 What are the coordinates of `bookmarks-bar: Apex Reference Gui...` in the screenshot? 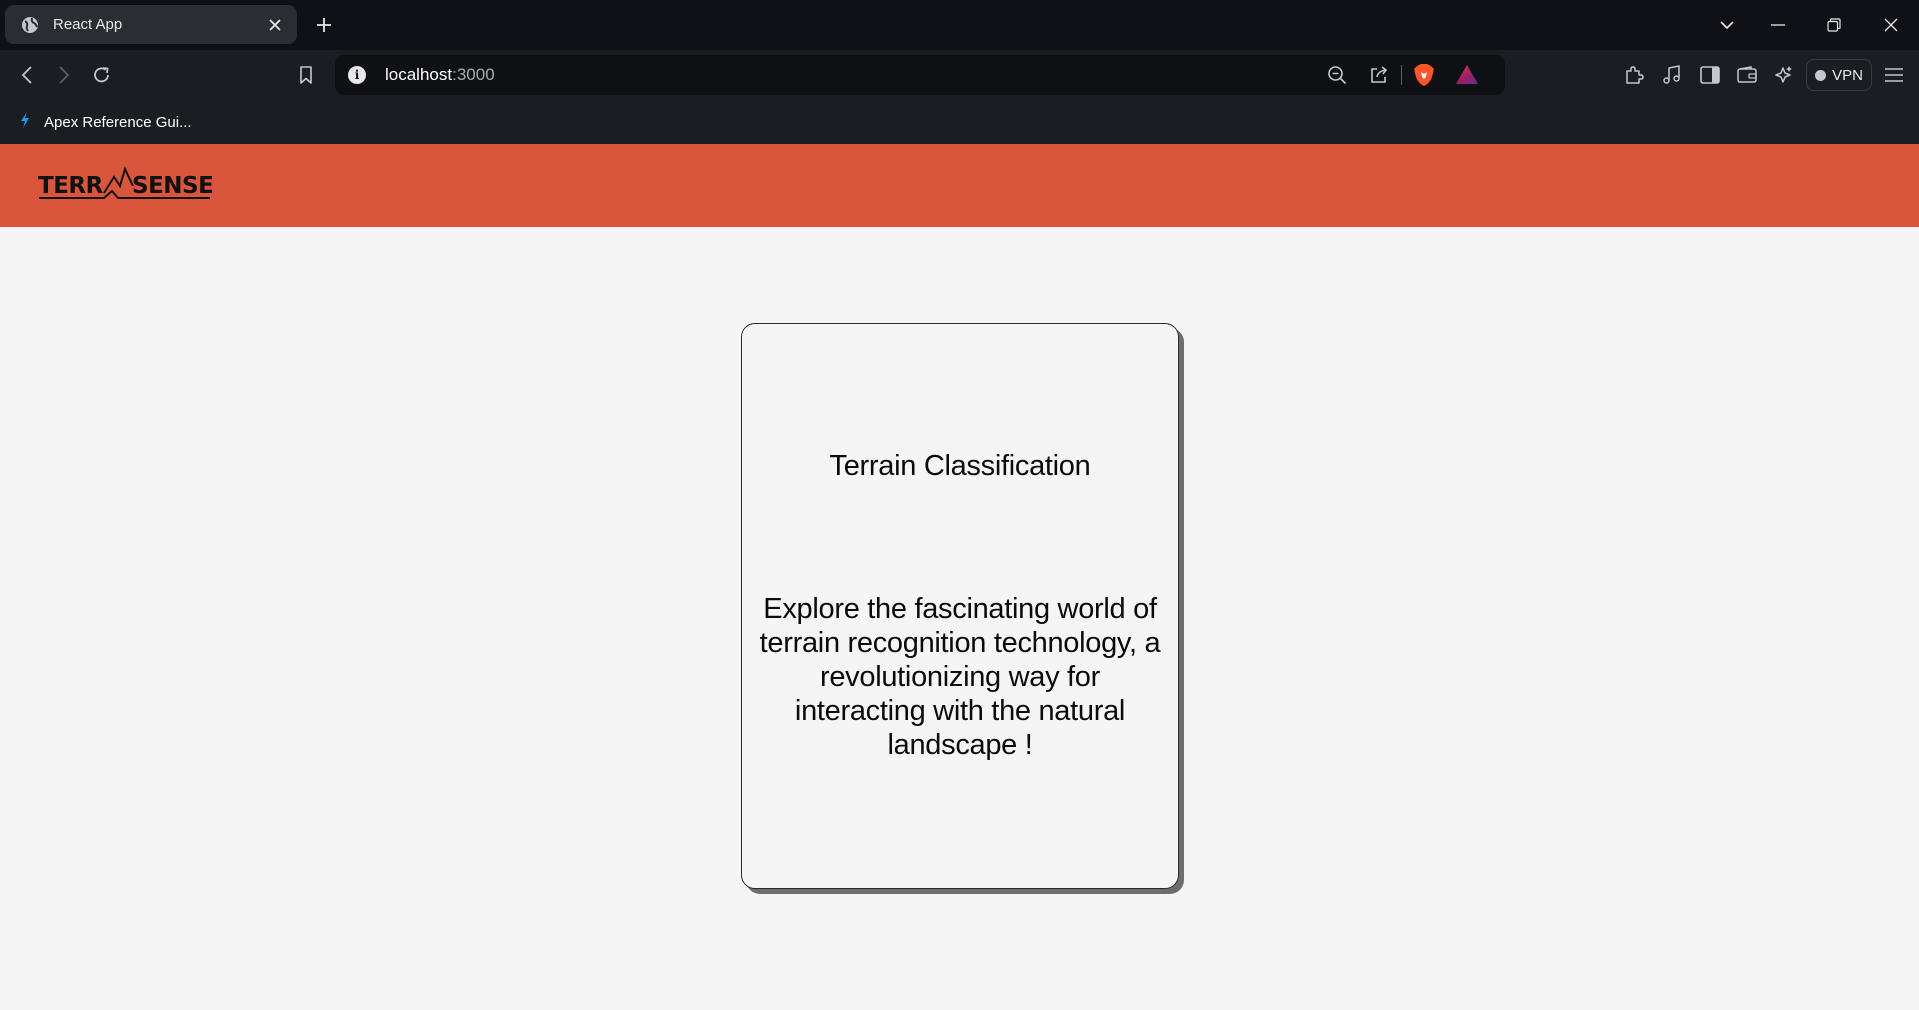 It's located at (959, 122).